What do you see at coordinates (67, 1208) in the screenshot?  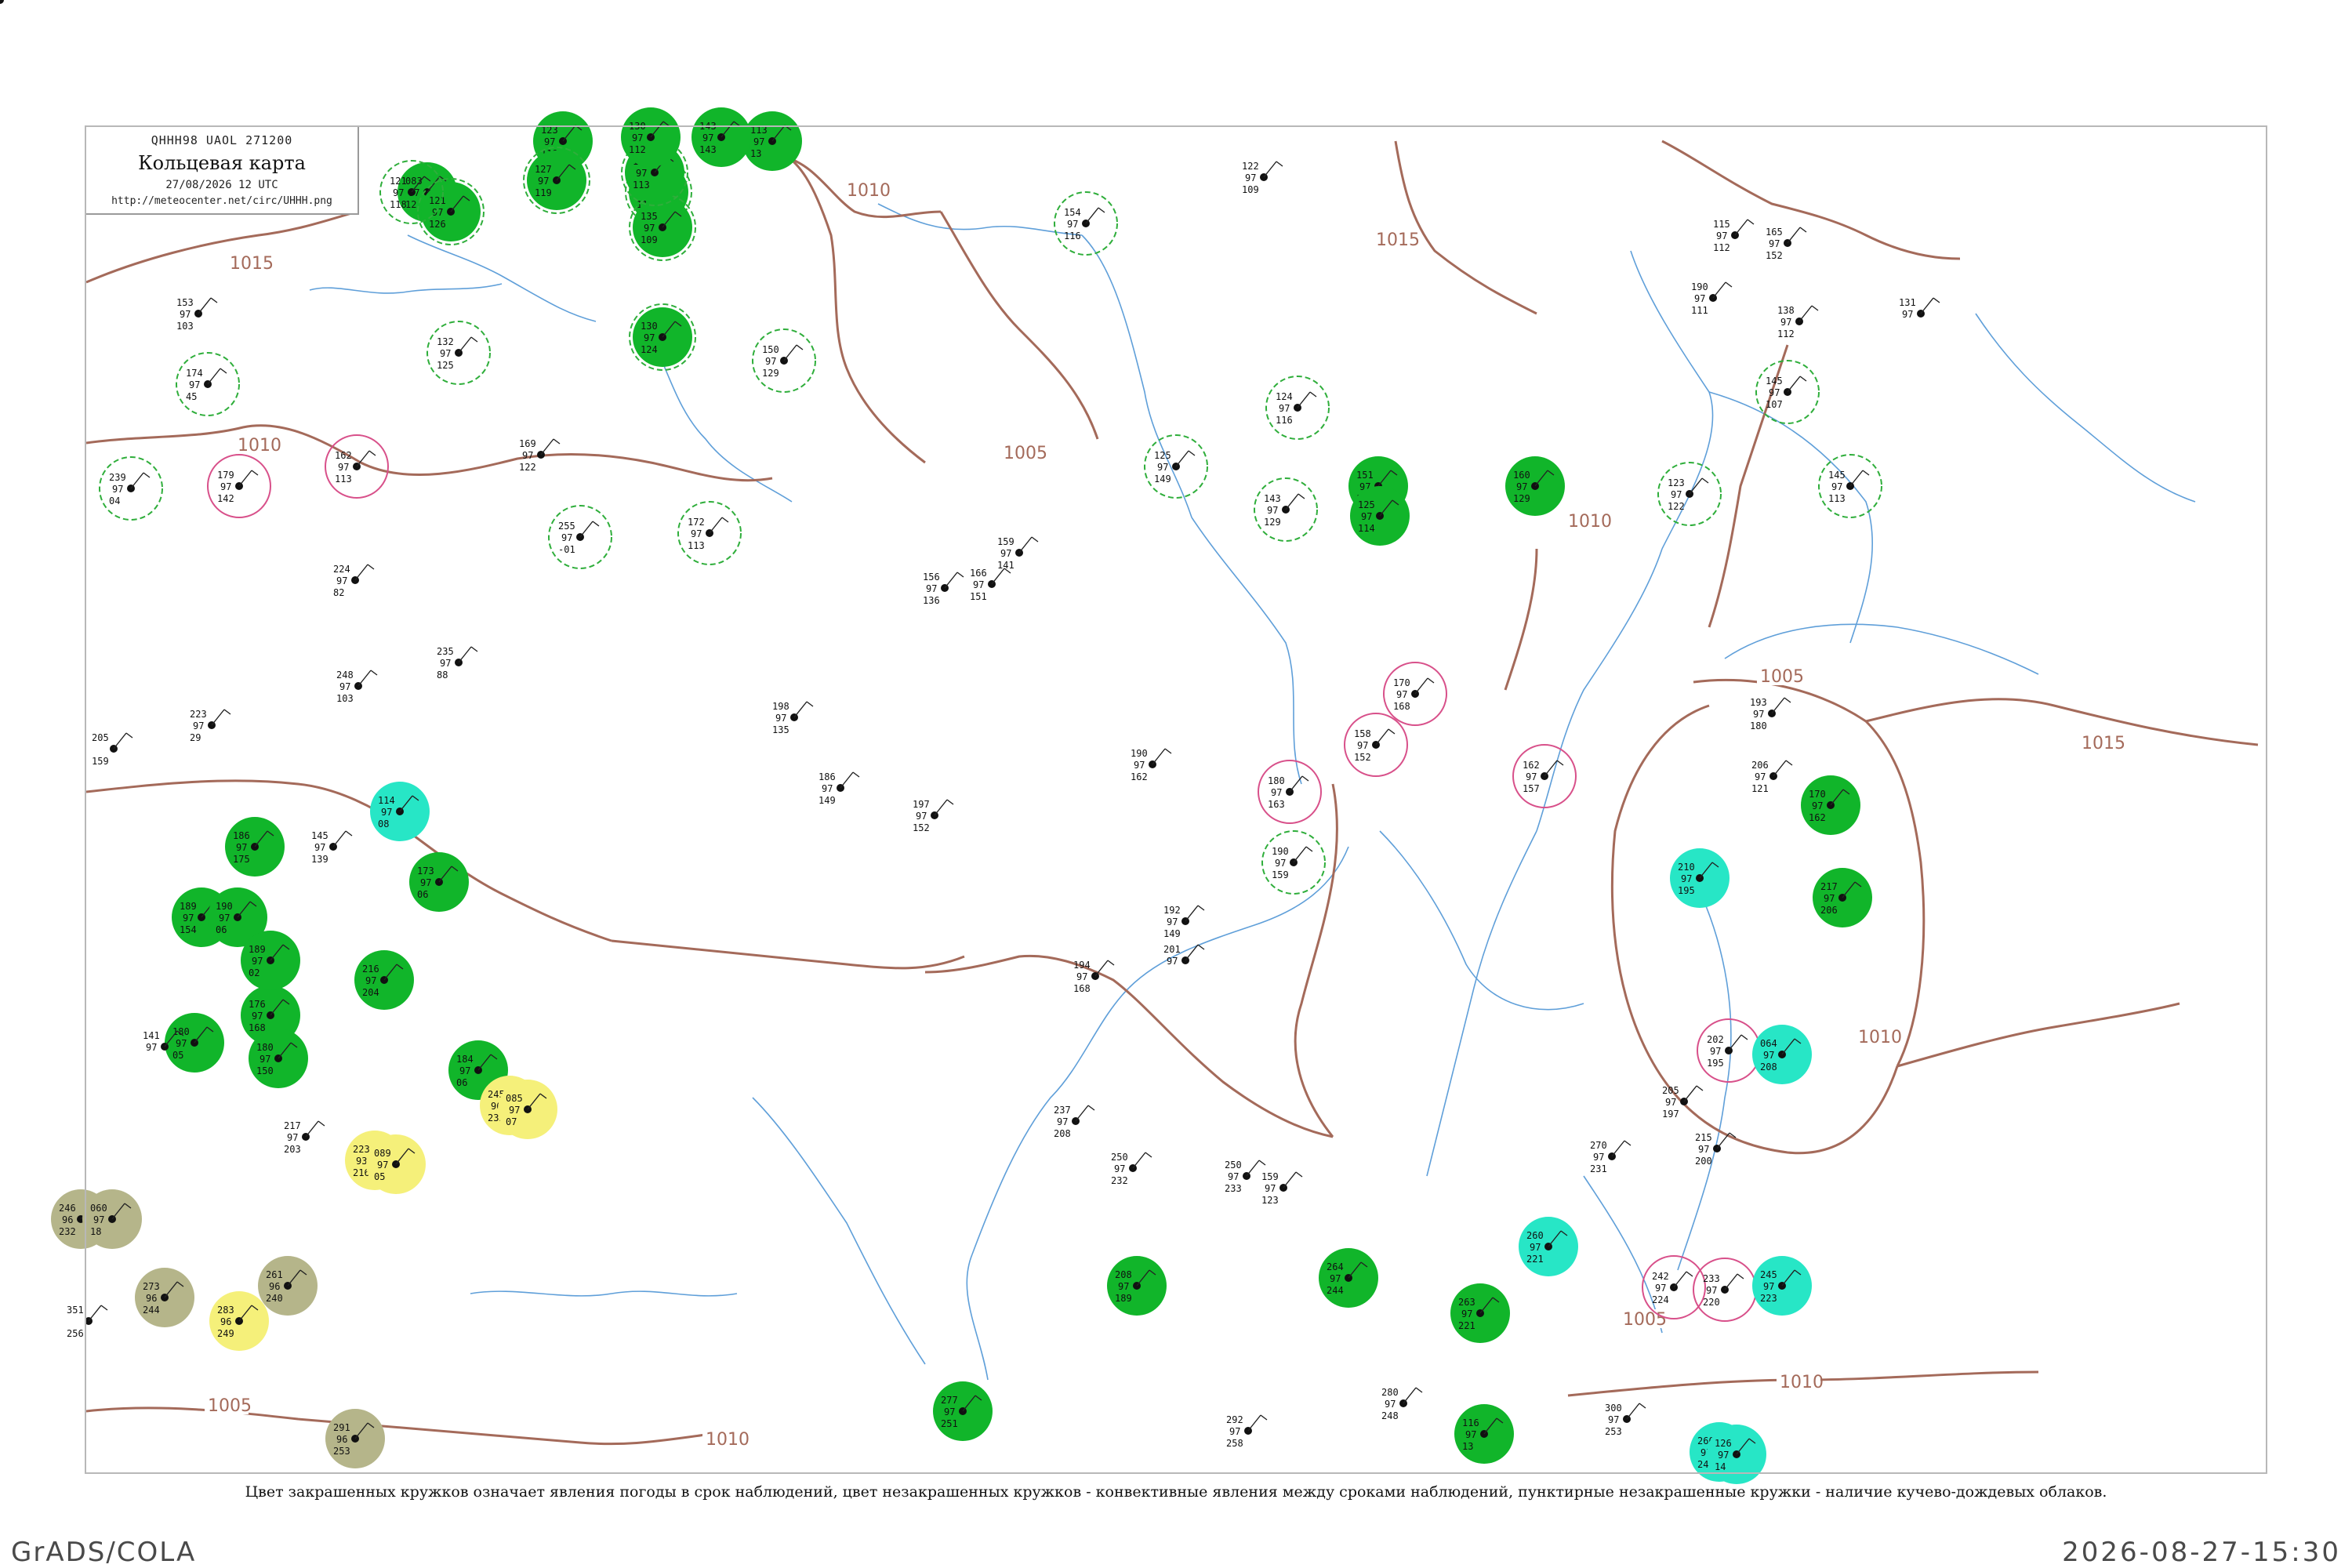 I see `station-pressure: 246` at bounding box center [67, 1208].